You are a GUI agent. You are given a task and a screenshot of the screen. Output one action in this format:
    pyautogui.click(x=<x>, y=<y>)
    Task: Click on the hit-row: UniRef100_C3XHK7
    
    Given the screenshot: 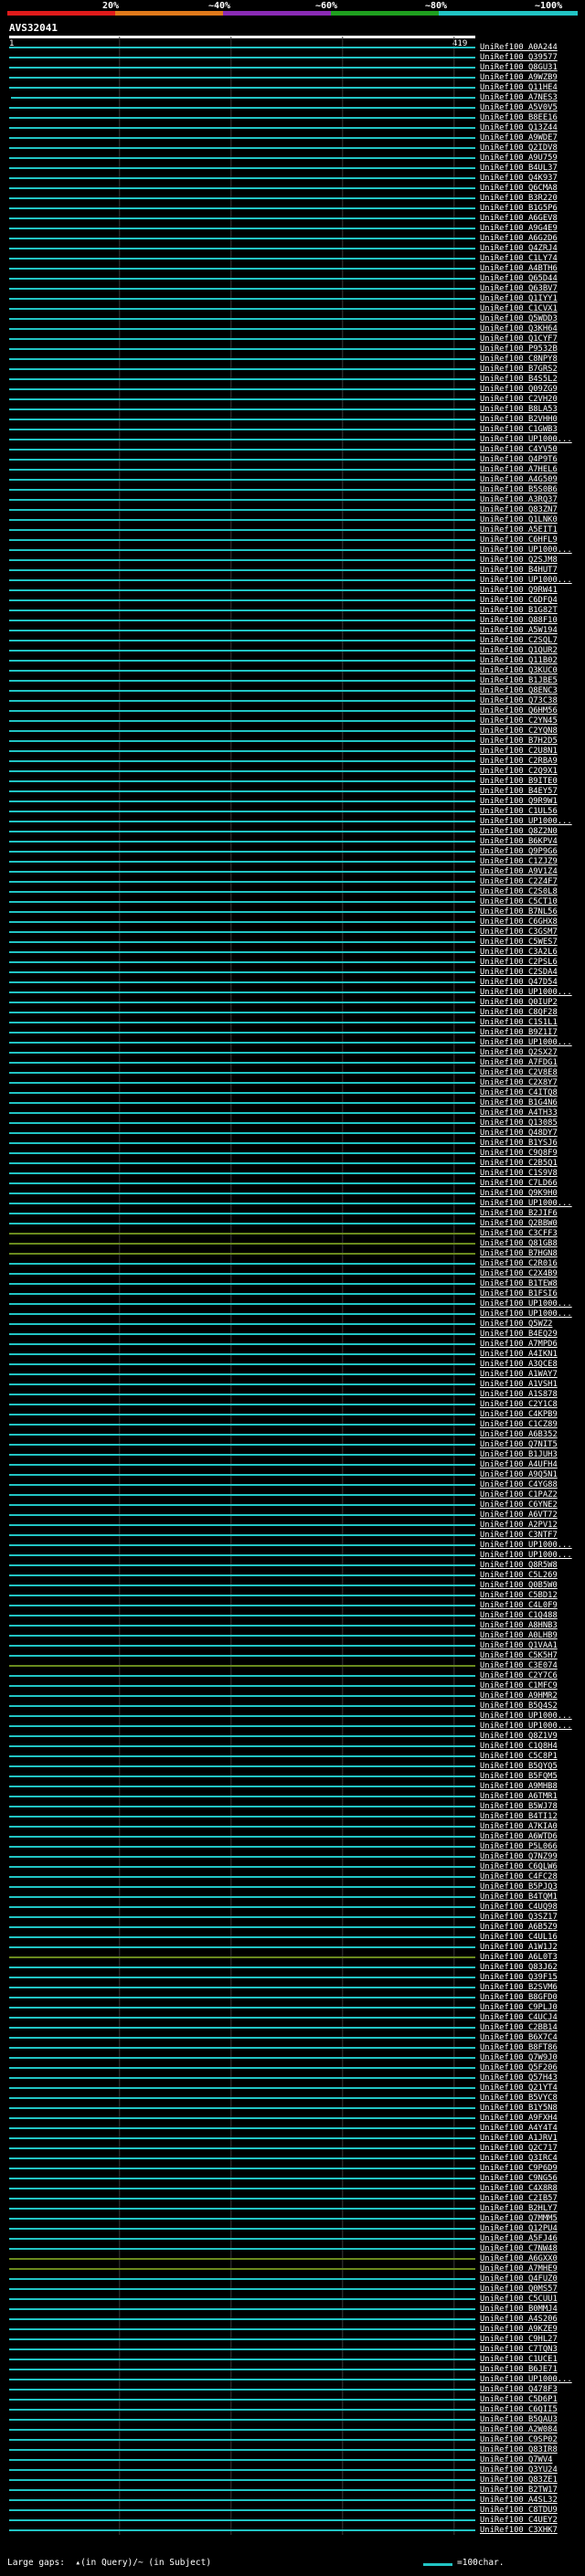 What is the action you would take?
    pyautogui.click(x=293, y=2530)
    